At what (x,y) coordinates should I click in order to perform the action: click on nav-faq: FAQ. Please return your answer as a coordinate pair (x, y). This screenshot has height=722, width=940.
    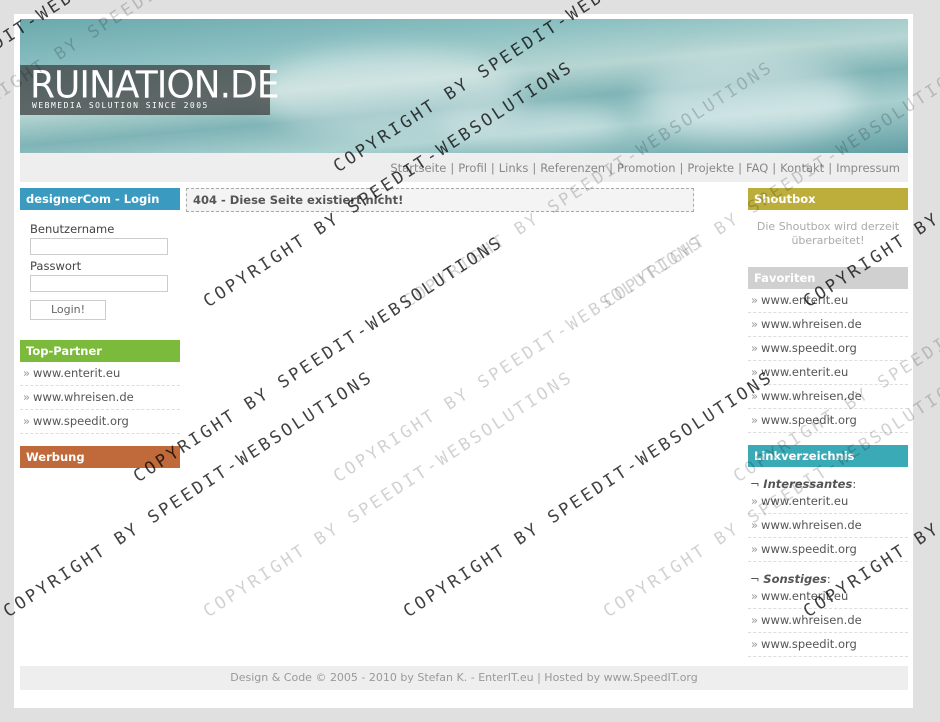
    Looking at the image, I should click on (757, 168).